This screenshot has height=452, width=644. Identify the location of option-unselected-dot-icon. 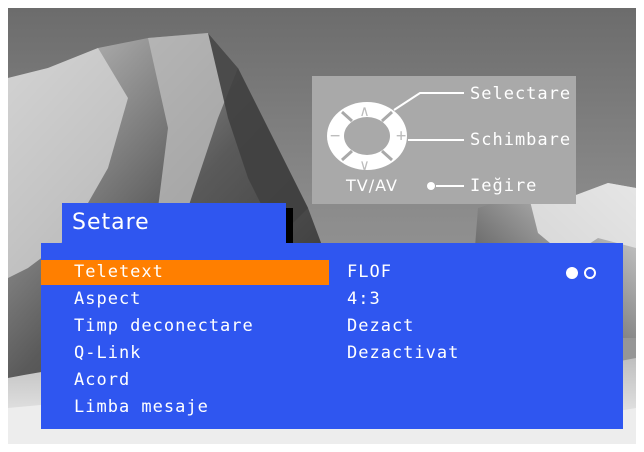
(590, 273).